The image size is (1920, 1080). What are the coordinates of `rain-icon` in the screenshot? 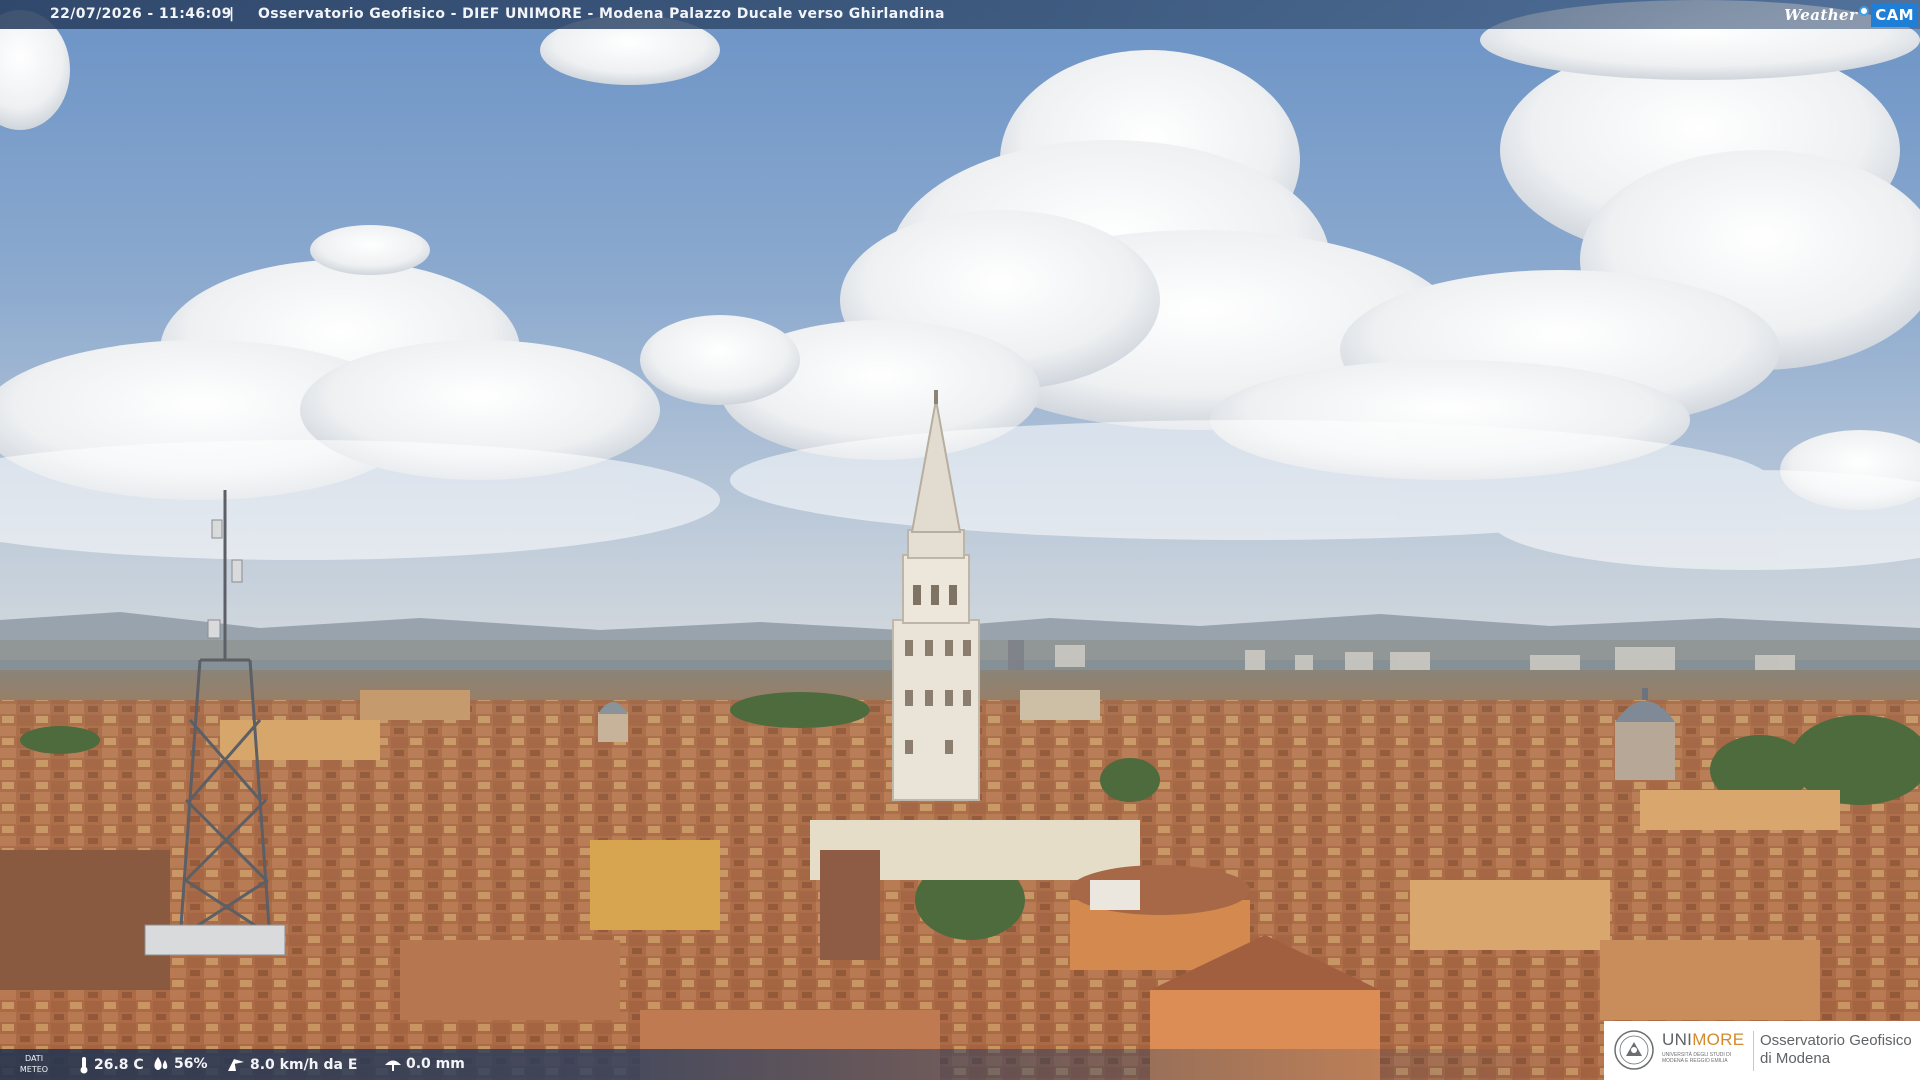 It's located at (393, 1065).